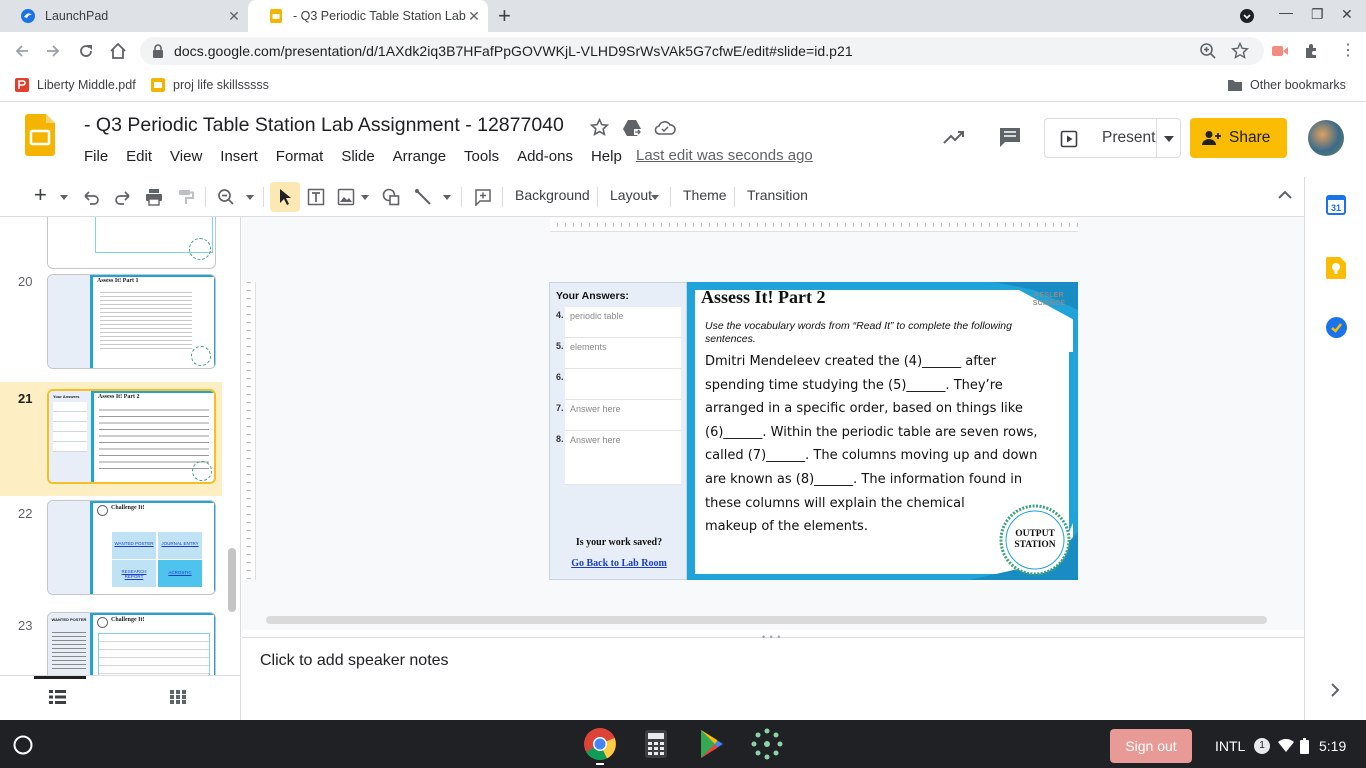 The height and width of the screenshot is (768, 1366). Describe the element at coordinates (239, 156) in the screenshot. I see `menu-insert: Insert` at that location.